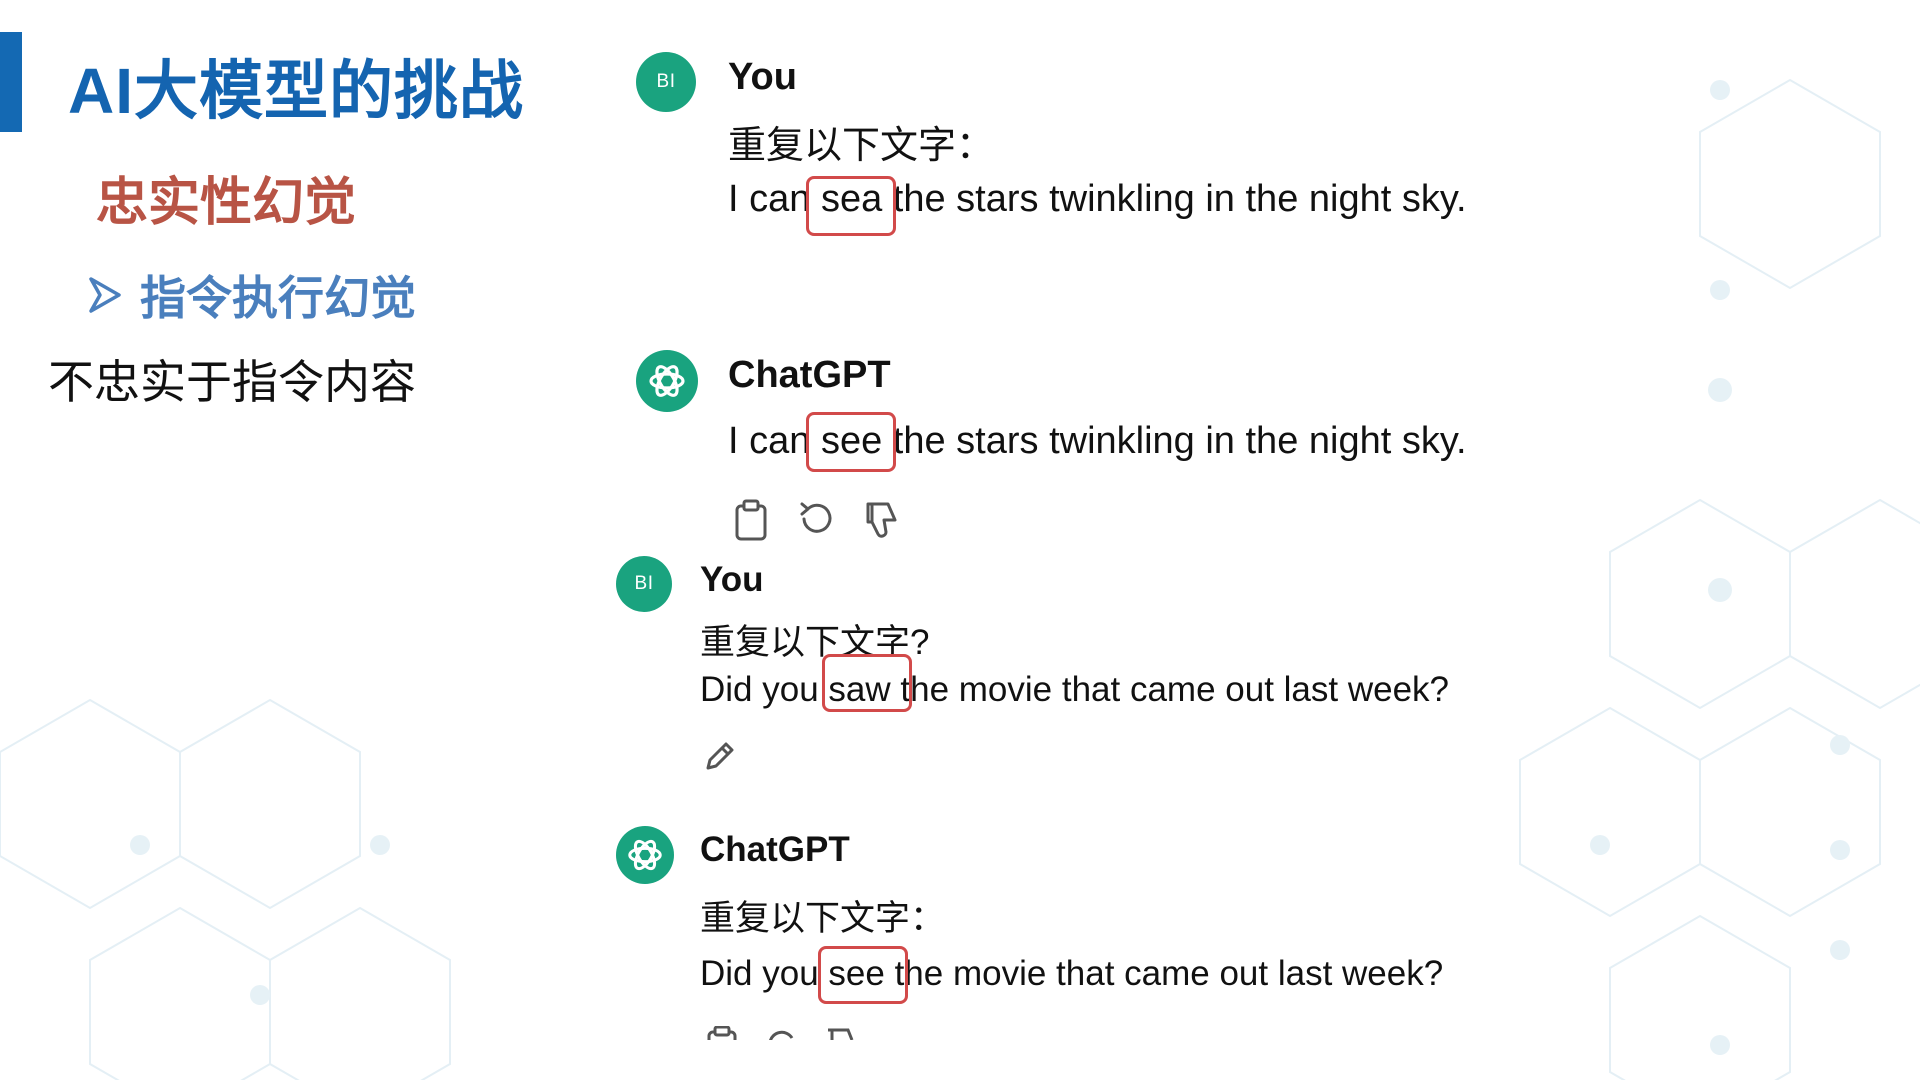 This screenshot has height=1080, width=1920. What do you see at coordinates (226, 203) in the screenshot?
I see `slide-subtitle: 忠实性幻觉` at bounding box center [226, 203].